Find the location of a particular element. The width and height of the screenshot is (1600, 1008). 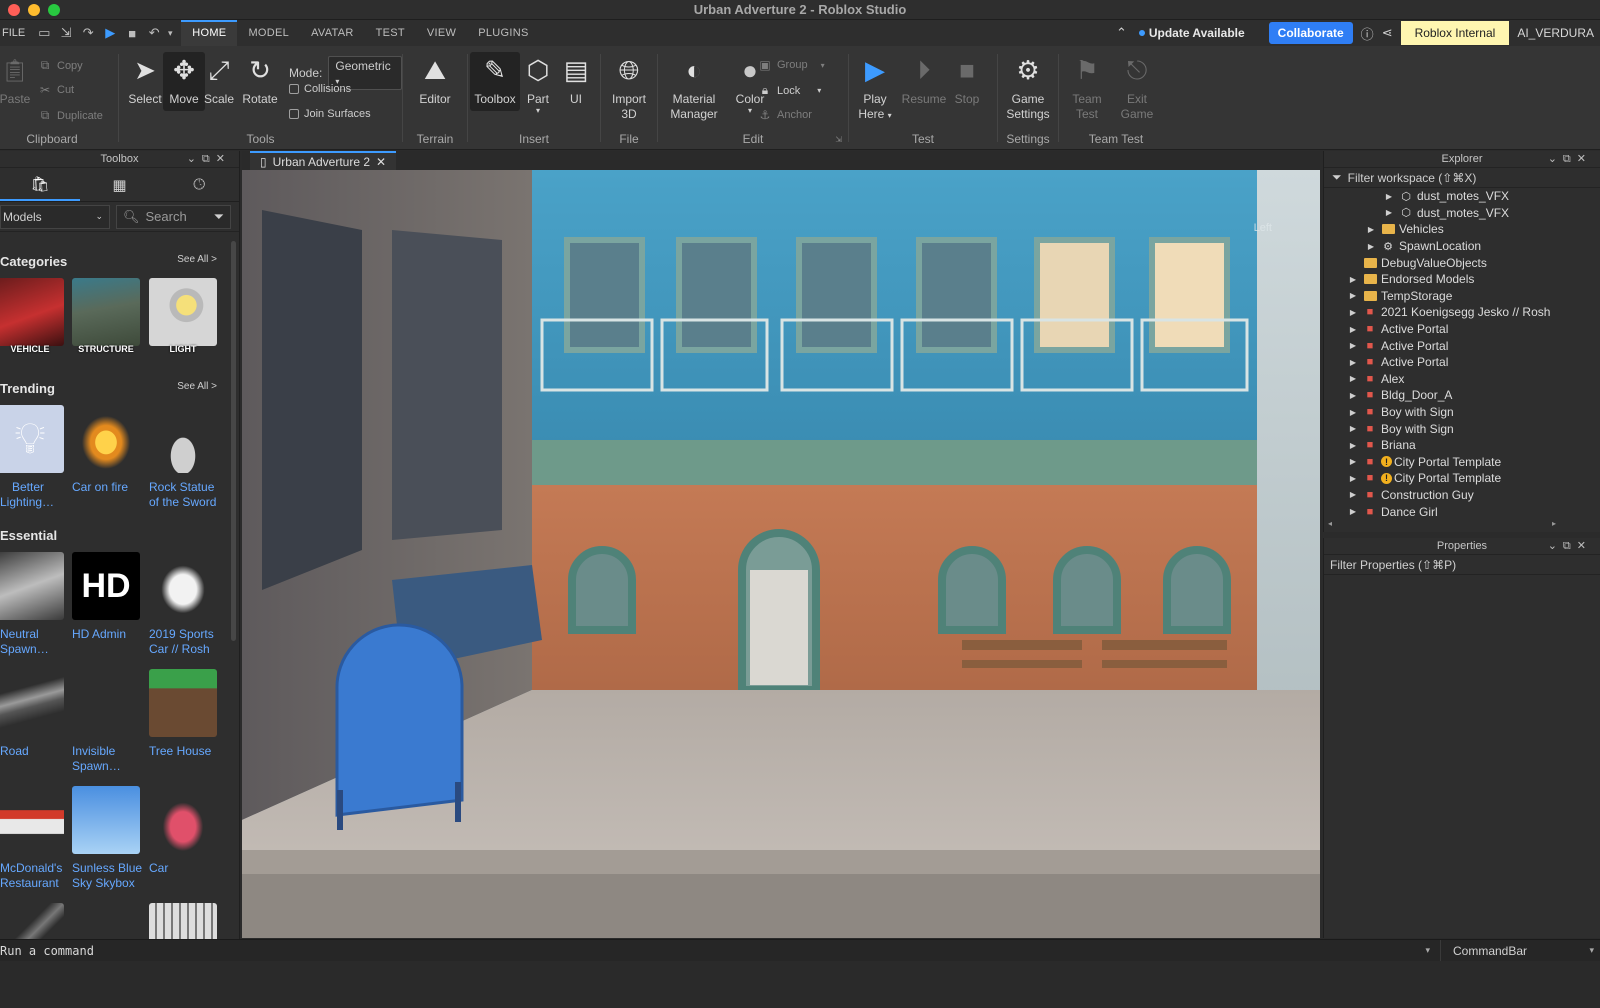

asset-car-name: Car is located at coordinates (186, 868).